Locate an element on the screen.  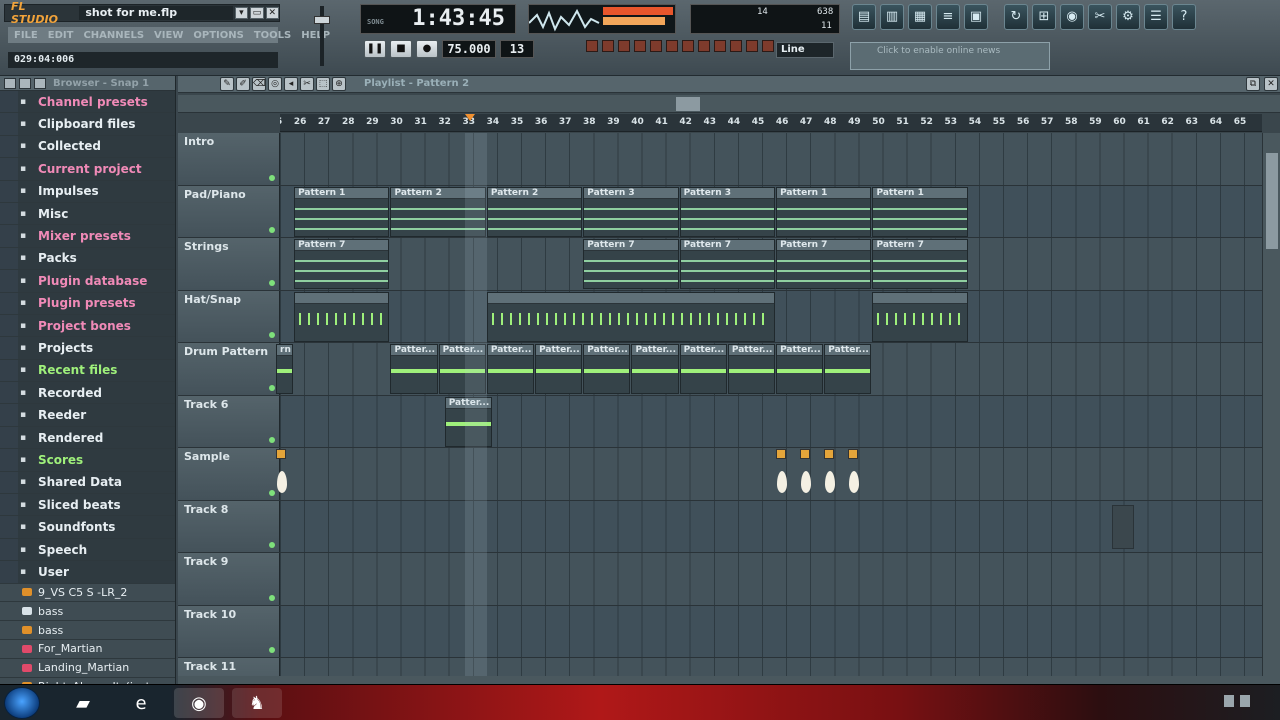
browser-folder: ▪ Shared Data is located at coordinates (87, 483).